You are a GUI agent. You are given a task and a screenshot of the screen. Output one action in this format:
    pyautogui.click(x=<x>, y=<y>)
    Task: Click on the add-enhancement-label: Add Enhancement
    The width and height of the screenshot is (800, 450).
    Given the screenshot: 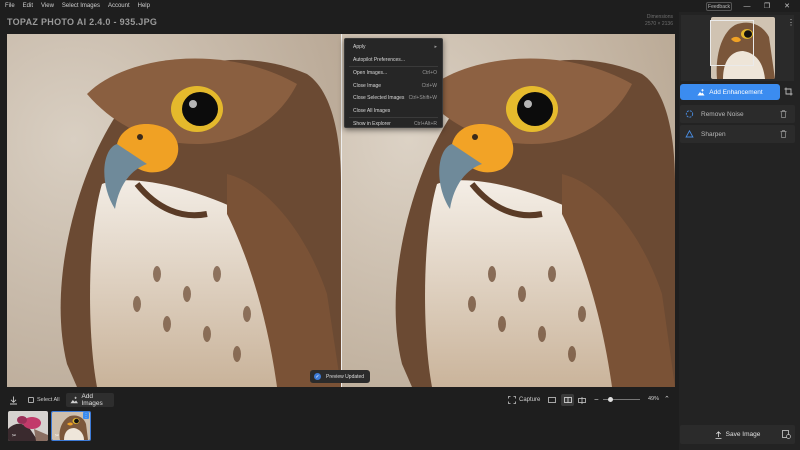 What is the action you would take?
    pyautogui.click(x=736, y=92)
    